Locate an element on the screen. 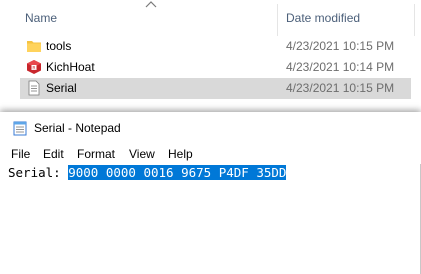 The height and width of the screenshot is (274, 421). editor-line: Serial: 9000 0000 0016 9675 P4DF 35DD is located at coordinates (147, 172).